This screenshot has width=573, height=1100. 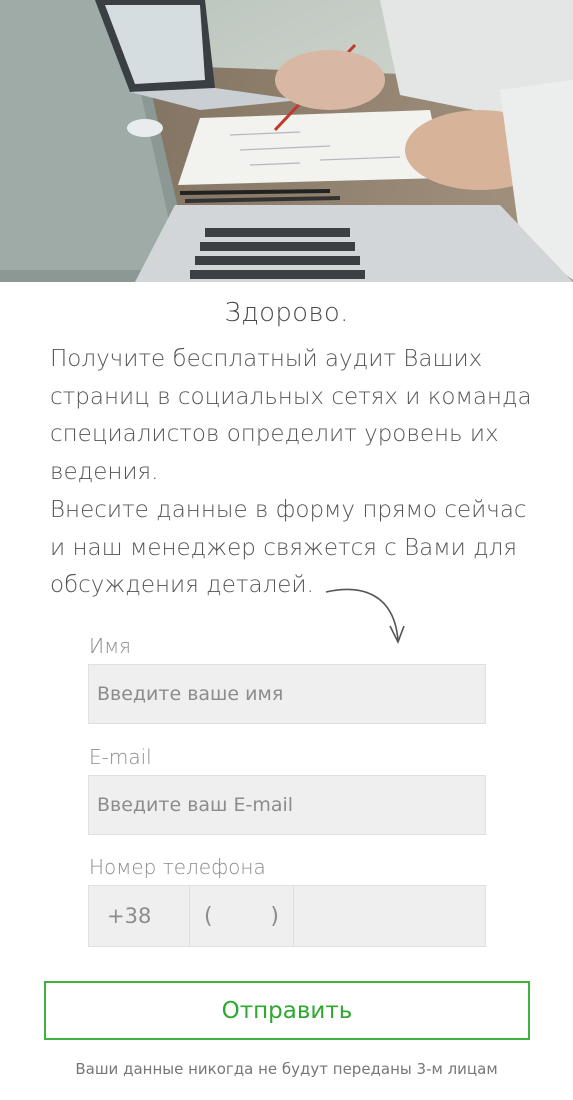 I want to click on phone-label: Номер телефона, so click(x=177, y=867).